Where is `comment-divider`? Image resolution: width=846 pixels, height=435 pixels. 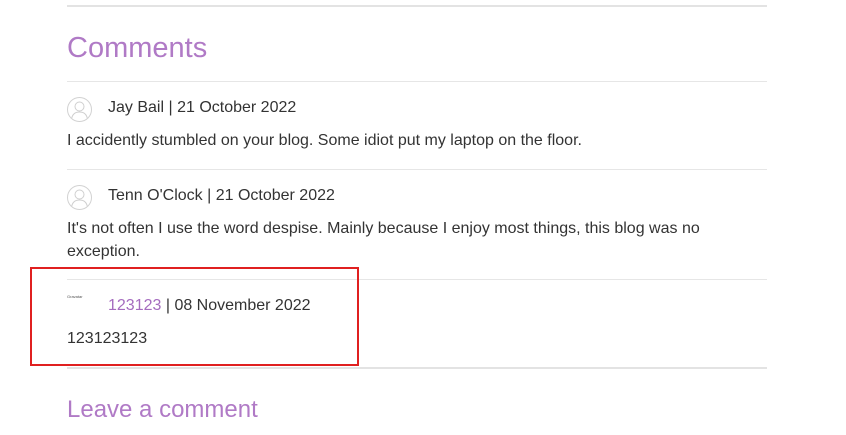 comment-divider is located at coordinates (417, 169).